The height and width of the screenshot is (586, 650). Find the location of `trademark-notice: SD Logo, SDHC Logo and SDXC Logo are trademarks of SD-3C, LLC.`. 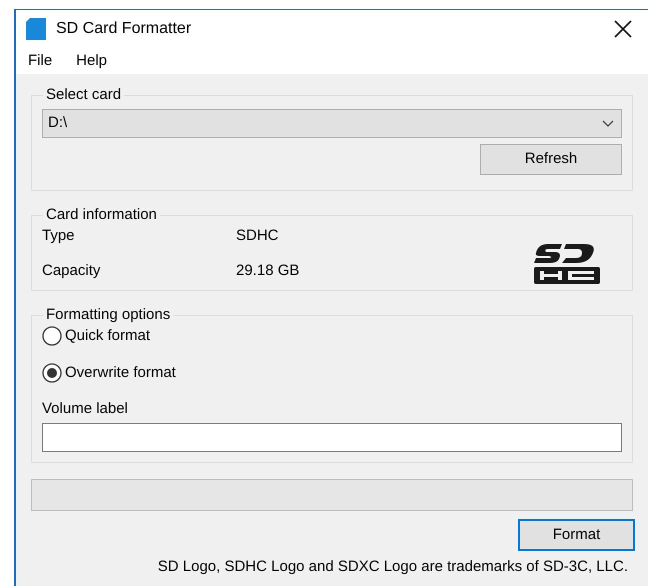

trademark-notice: SD Logo, SDHC Logo and SDXC Logo are trademarks of SD-3C, LLC. is located at coordinates (393, 567).